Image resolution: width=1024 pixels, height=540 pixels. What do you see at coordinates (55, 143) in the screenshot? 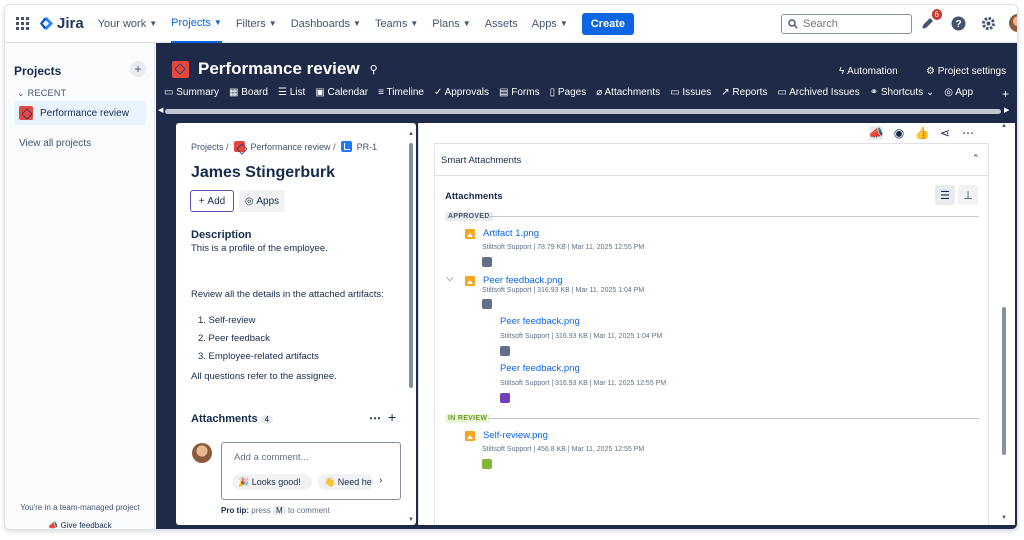
I see `view-all-projects-link: View all projects` at bounding box center [55, 143].